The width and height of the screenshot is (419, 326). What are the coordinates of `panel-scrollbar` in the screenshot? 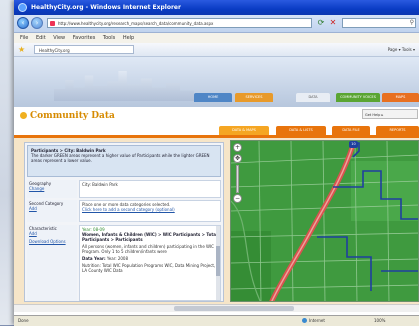 It's located at (218, 263).